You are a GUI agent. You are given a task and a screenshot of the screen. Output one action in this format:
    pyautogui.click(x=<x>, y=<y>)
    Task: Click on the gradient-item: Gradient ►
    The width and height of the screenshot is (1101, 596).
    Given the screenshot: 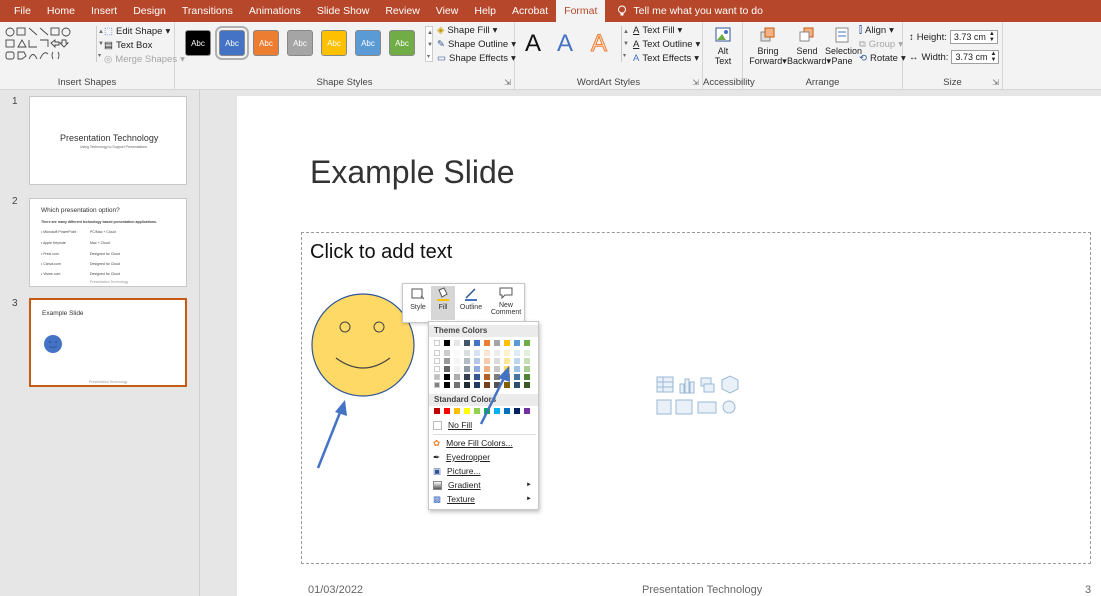 What is the action you would take?
    pyautogui.click(x=485, y=485)
    